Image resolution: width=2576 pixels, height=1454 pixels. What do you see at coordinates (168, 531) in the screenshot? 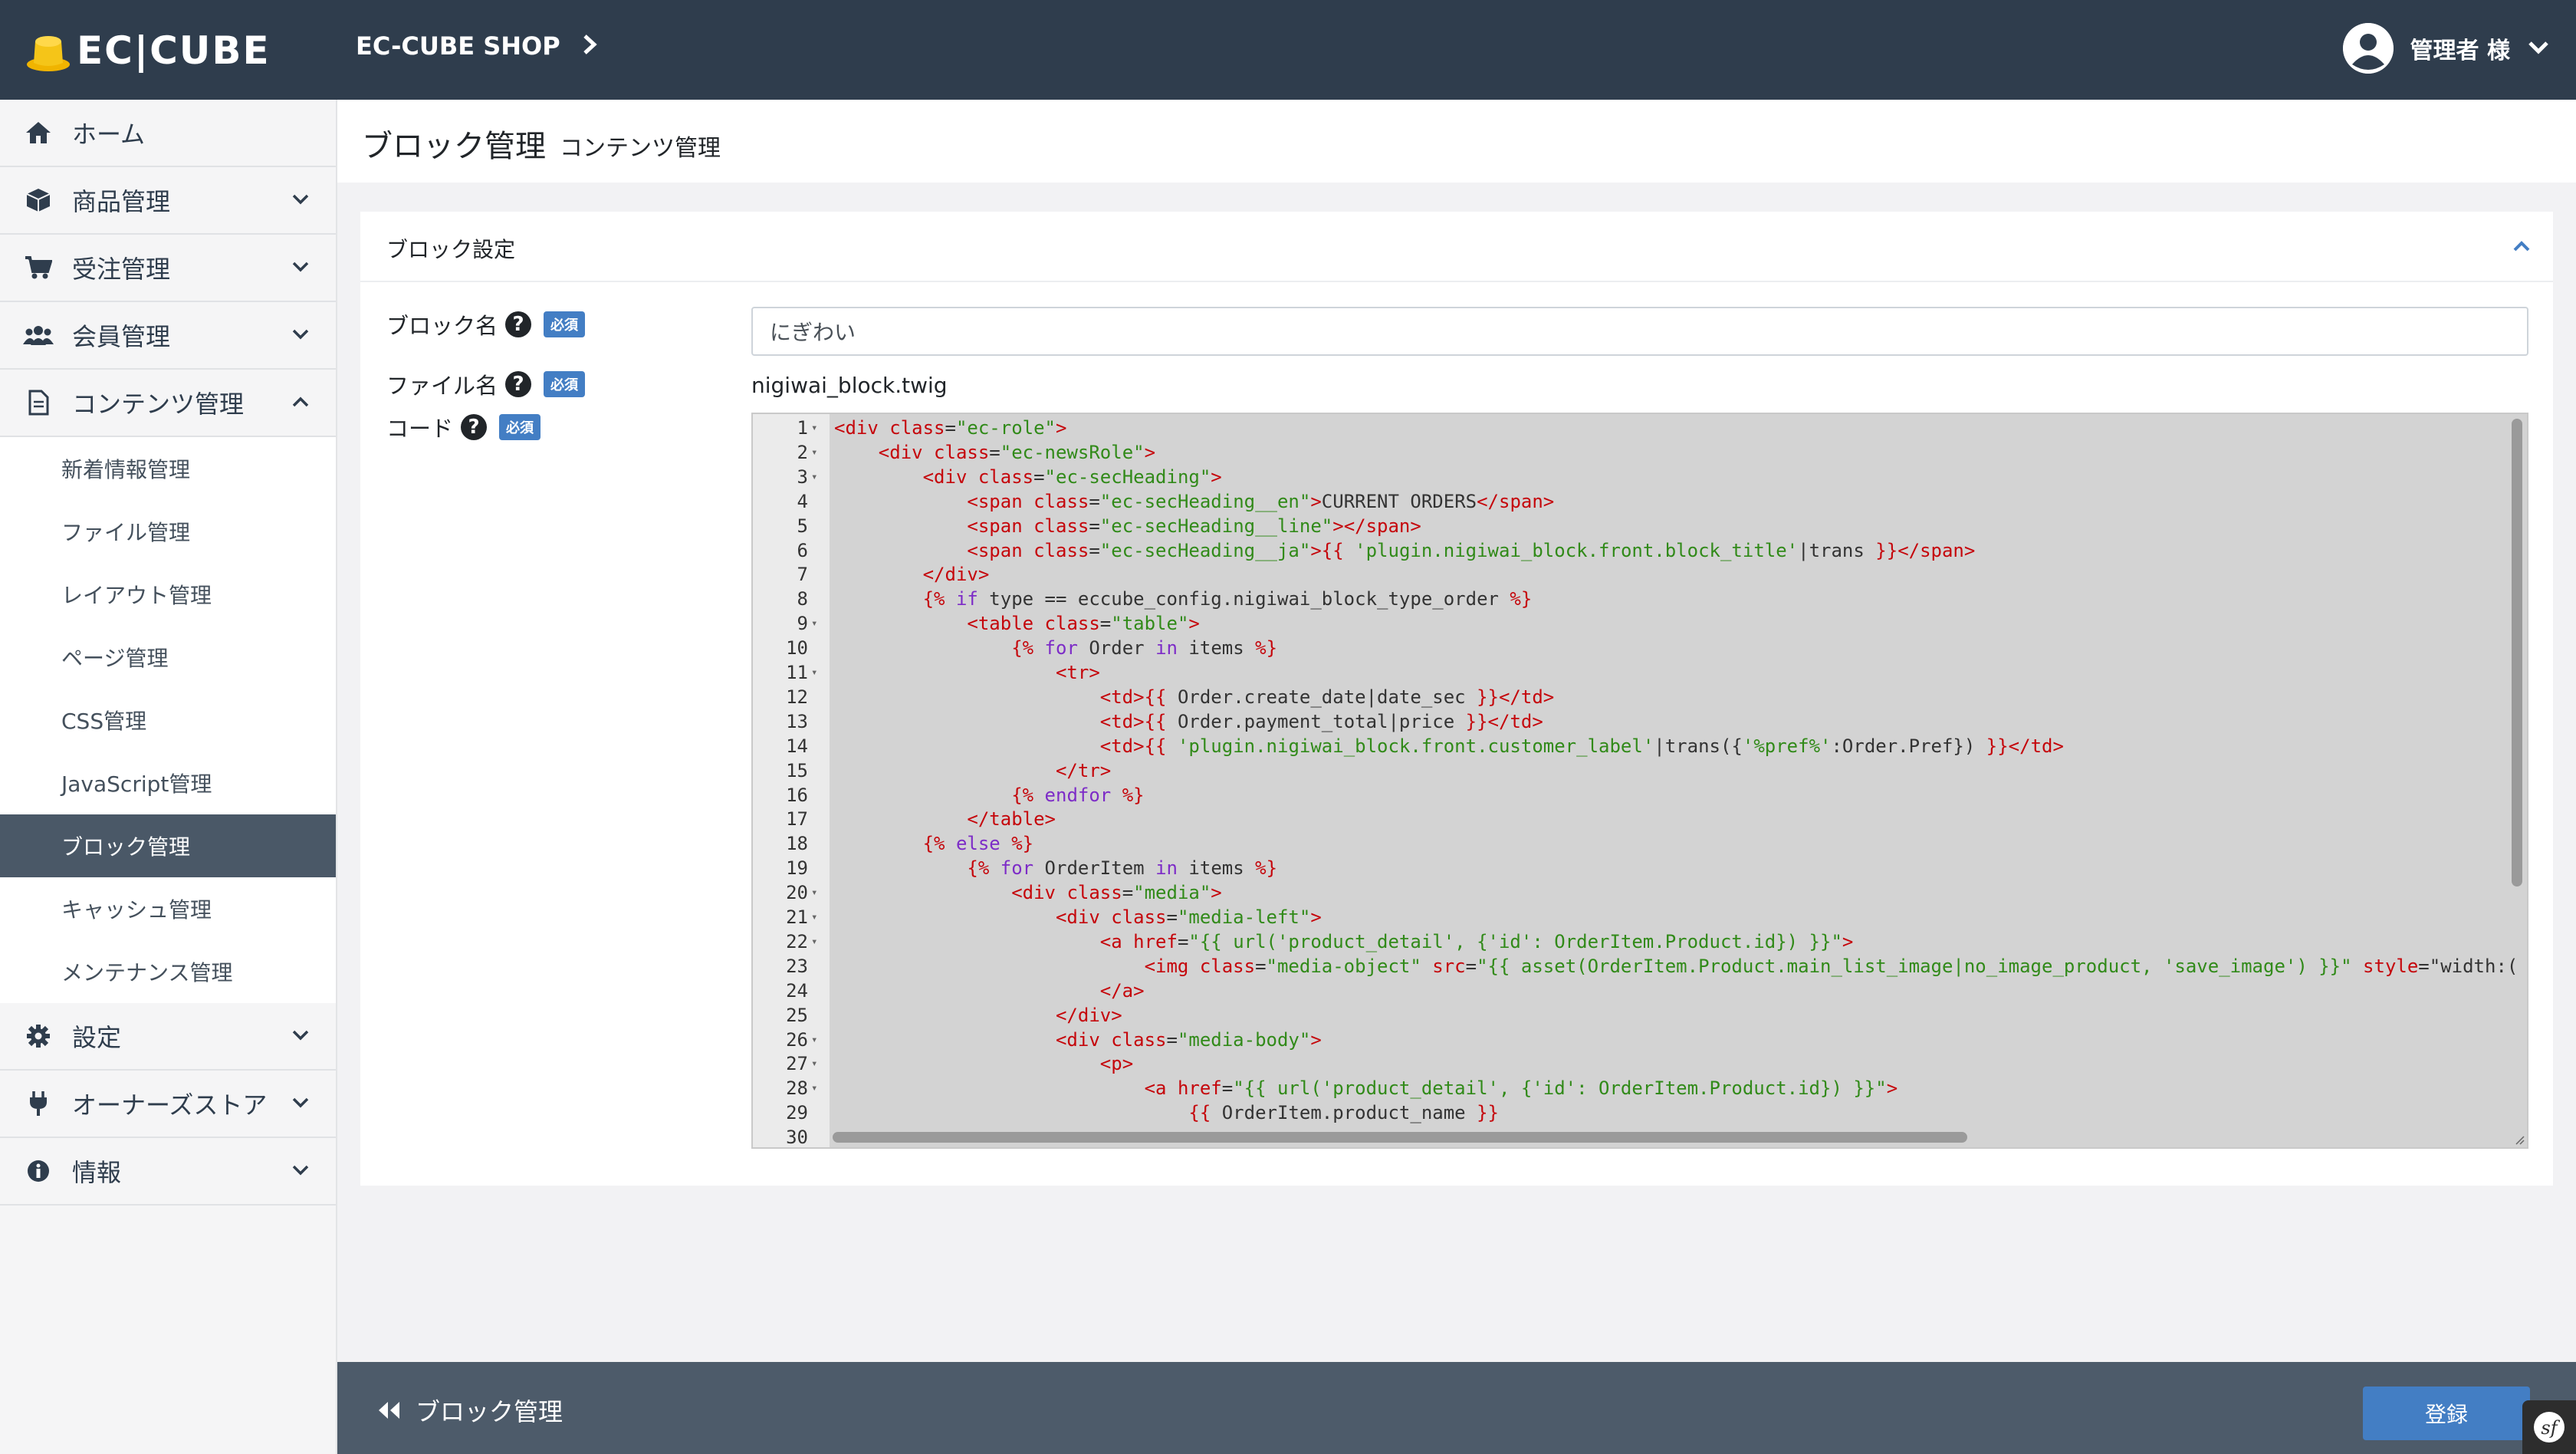
I see `sidebar-subitem-files: ファイル管理` at bounding box center [168, 531].